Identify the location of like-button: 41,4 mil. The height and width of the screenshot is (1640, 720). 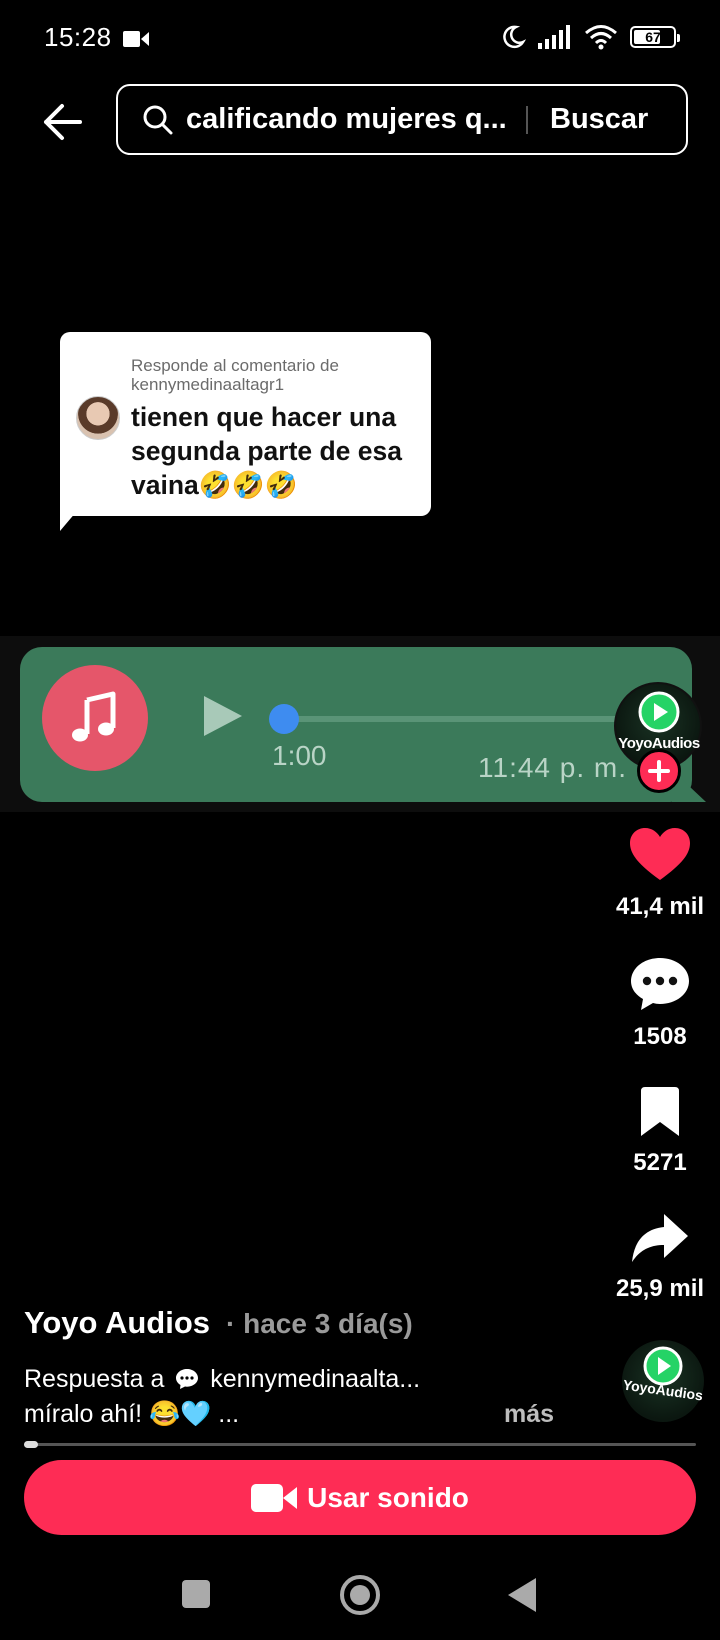
(660, 873).